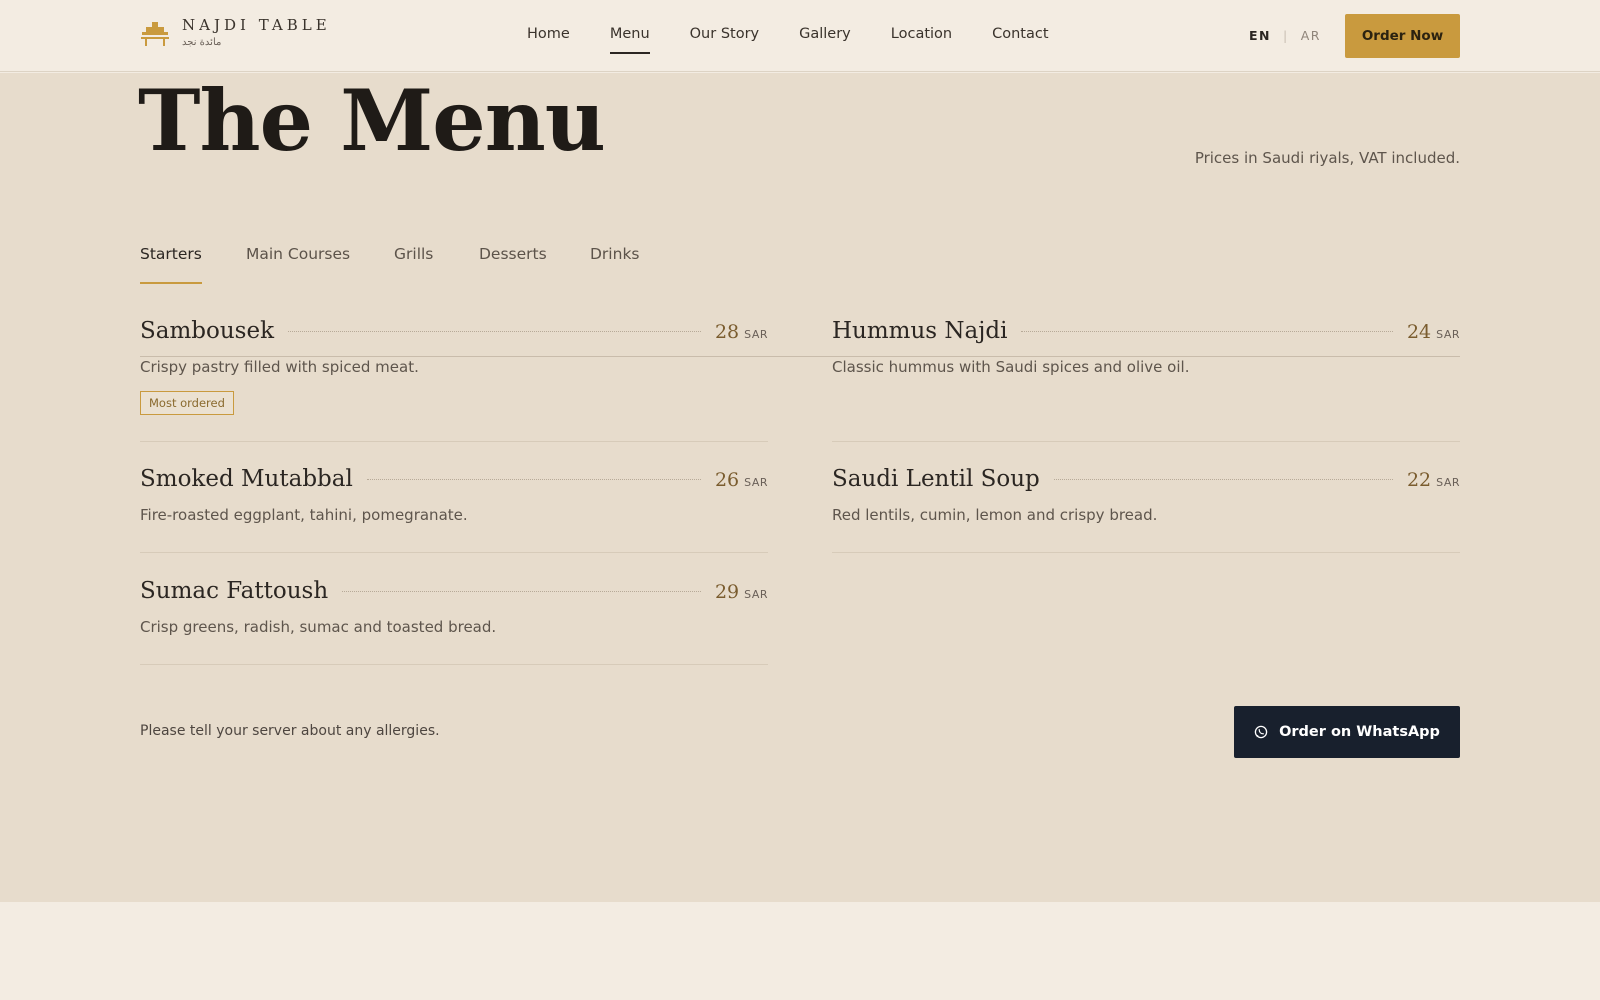 The image size is (1600, 1000). What do you see at coordinates (256, 25) in the screenshot?
I see `brand-name: NAJDI TABLE` at bounding box center [256, 25].